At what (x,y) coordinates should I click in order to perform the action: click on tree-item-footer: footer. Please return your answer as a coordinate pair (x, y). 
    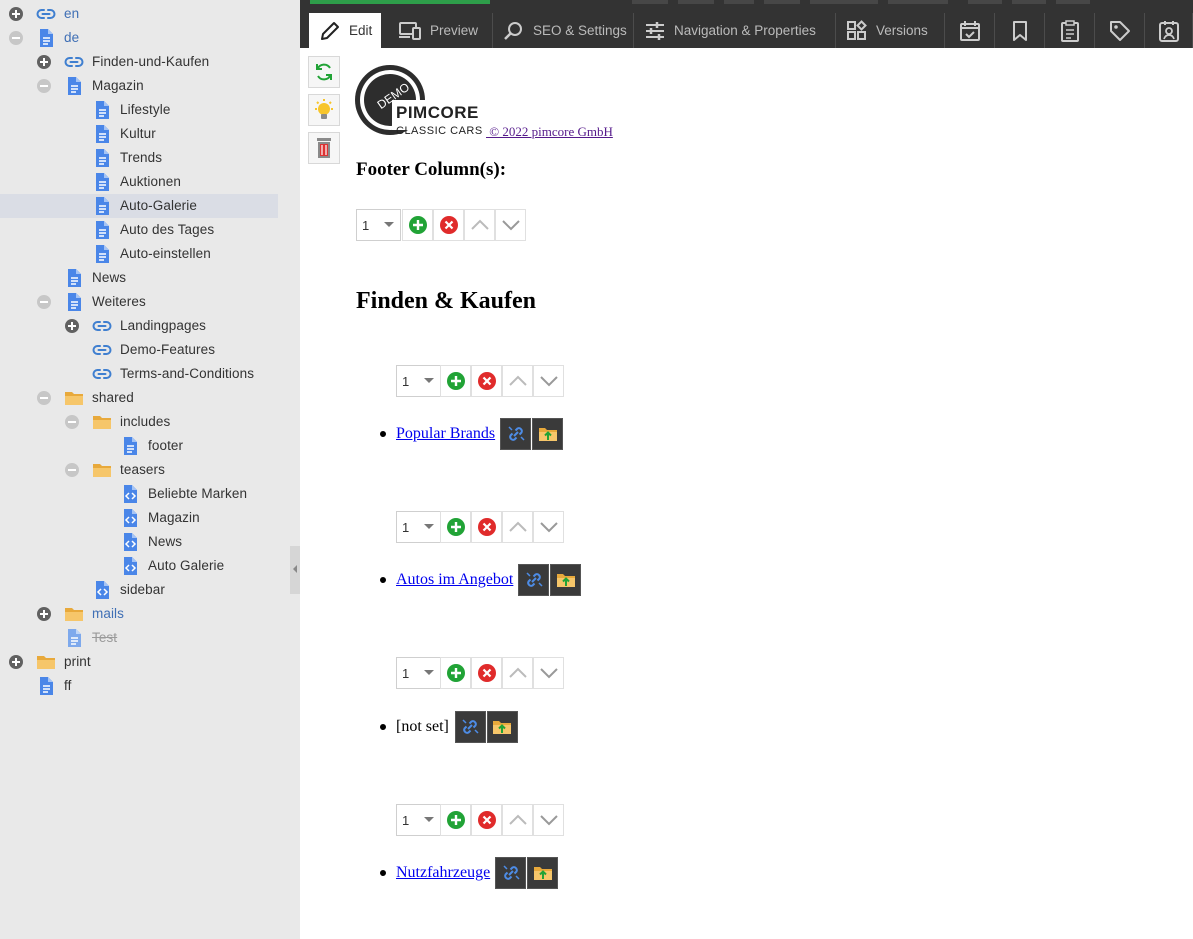
    Looking at the image, I should click on (139, 446).